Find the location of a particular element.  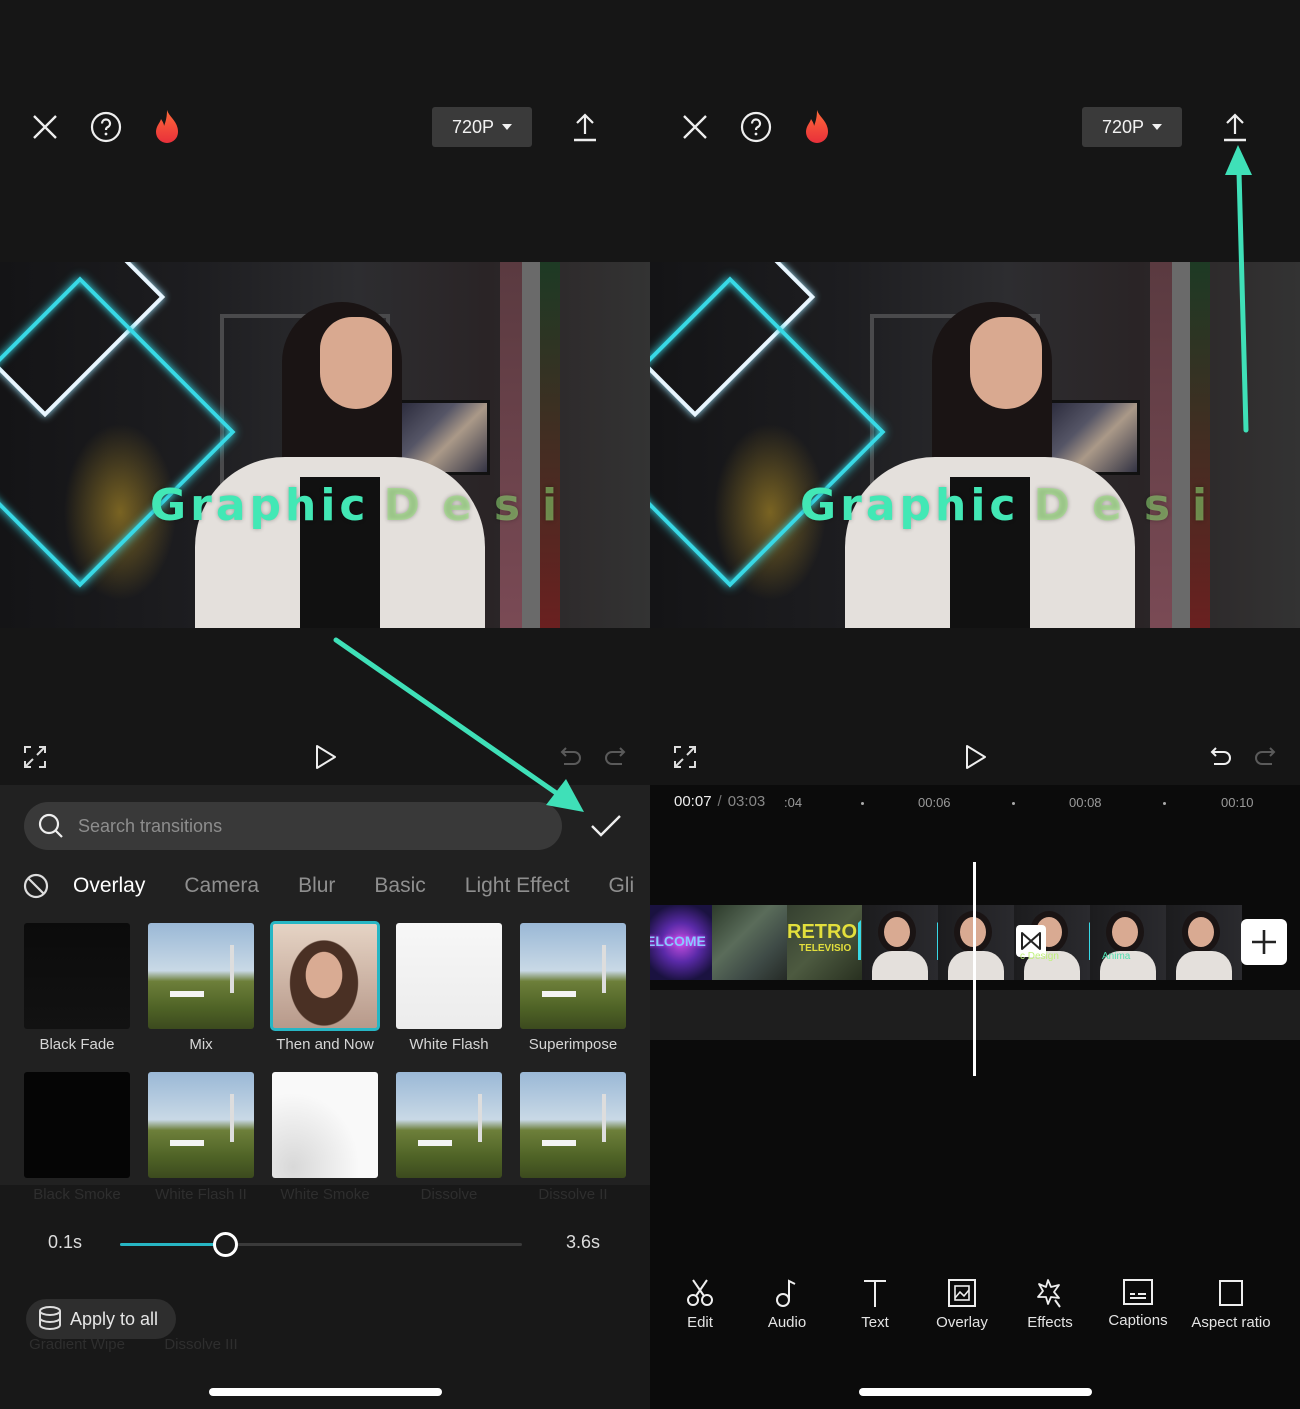

tab-overlay: Overlay is located at coordinates (109, 886).